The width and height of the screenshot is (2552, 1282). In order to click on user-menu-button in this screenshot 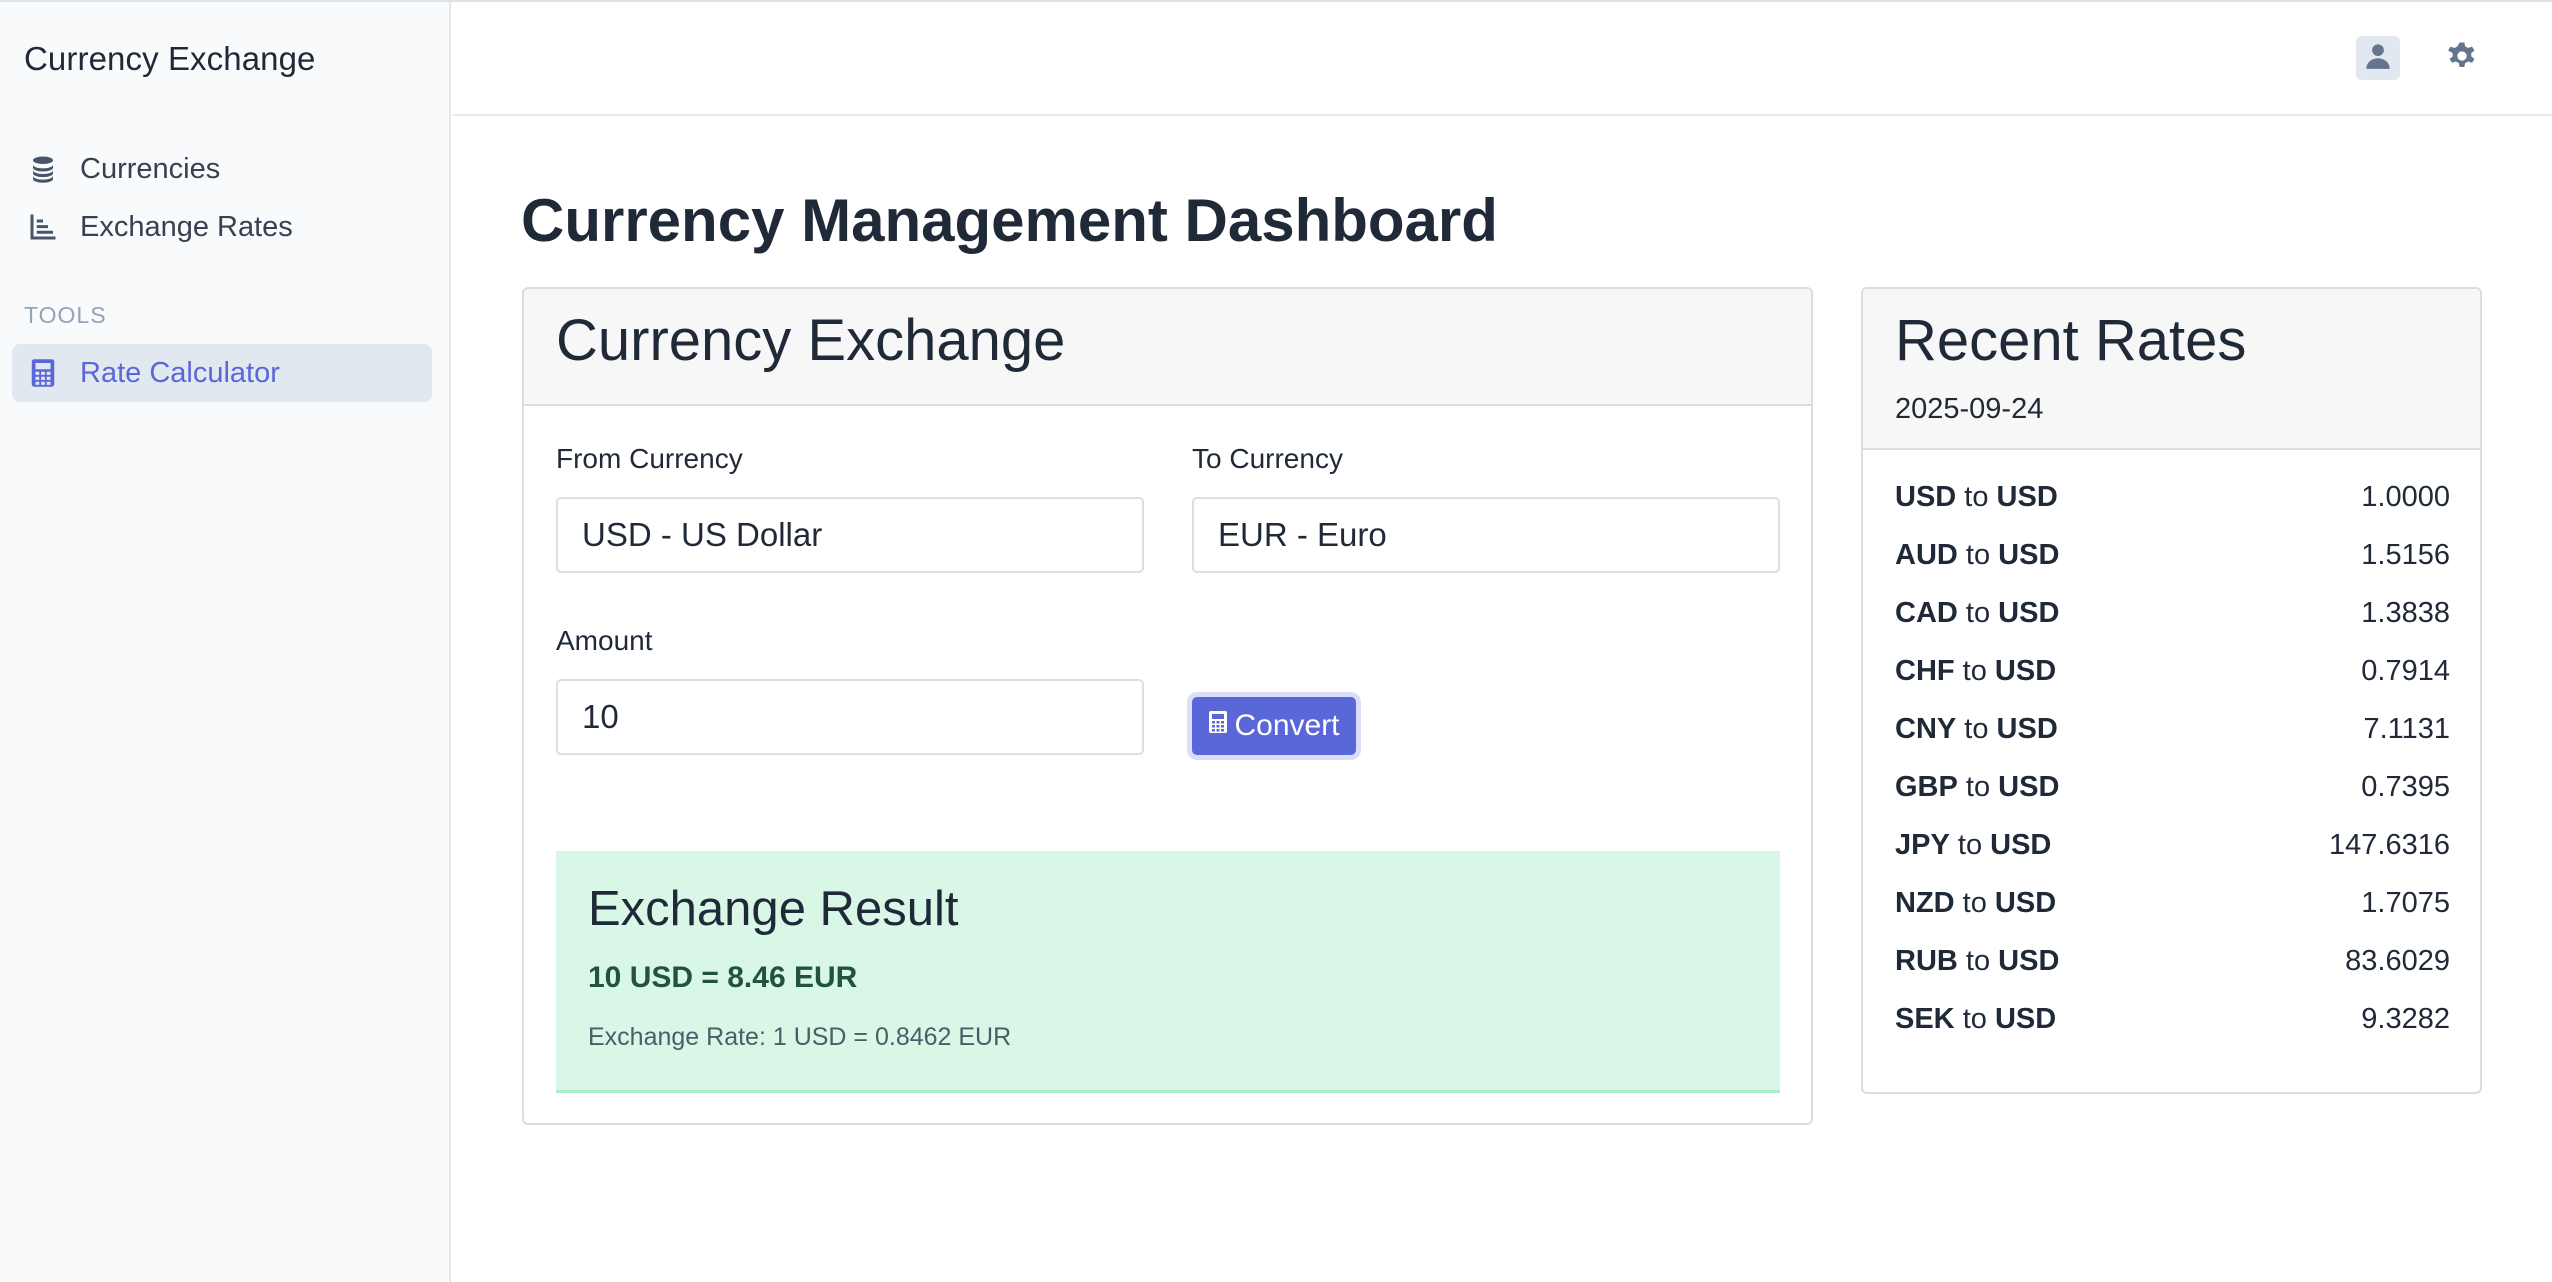, I will do `click(2378, 58)`.